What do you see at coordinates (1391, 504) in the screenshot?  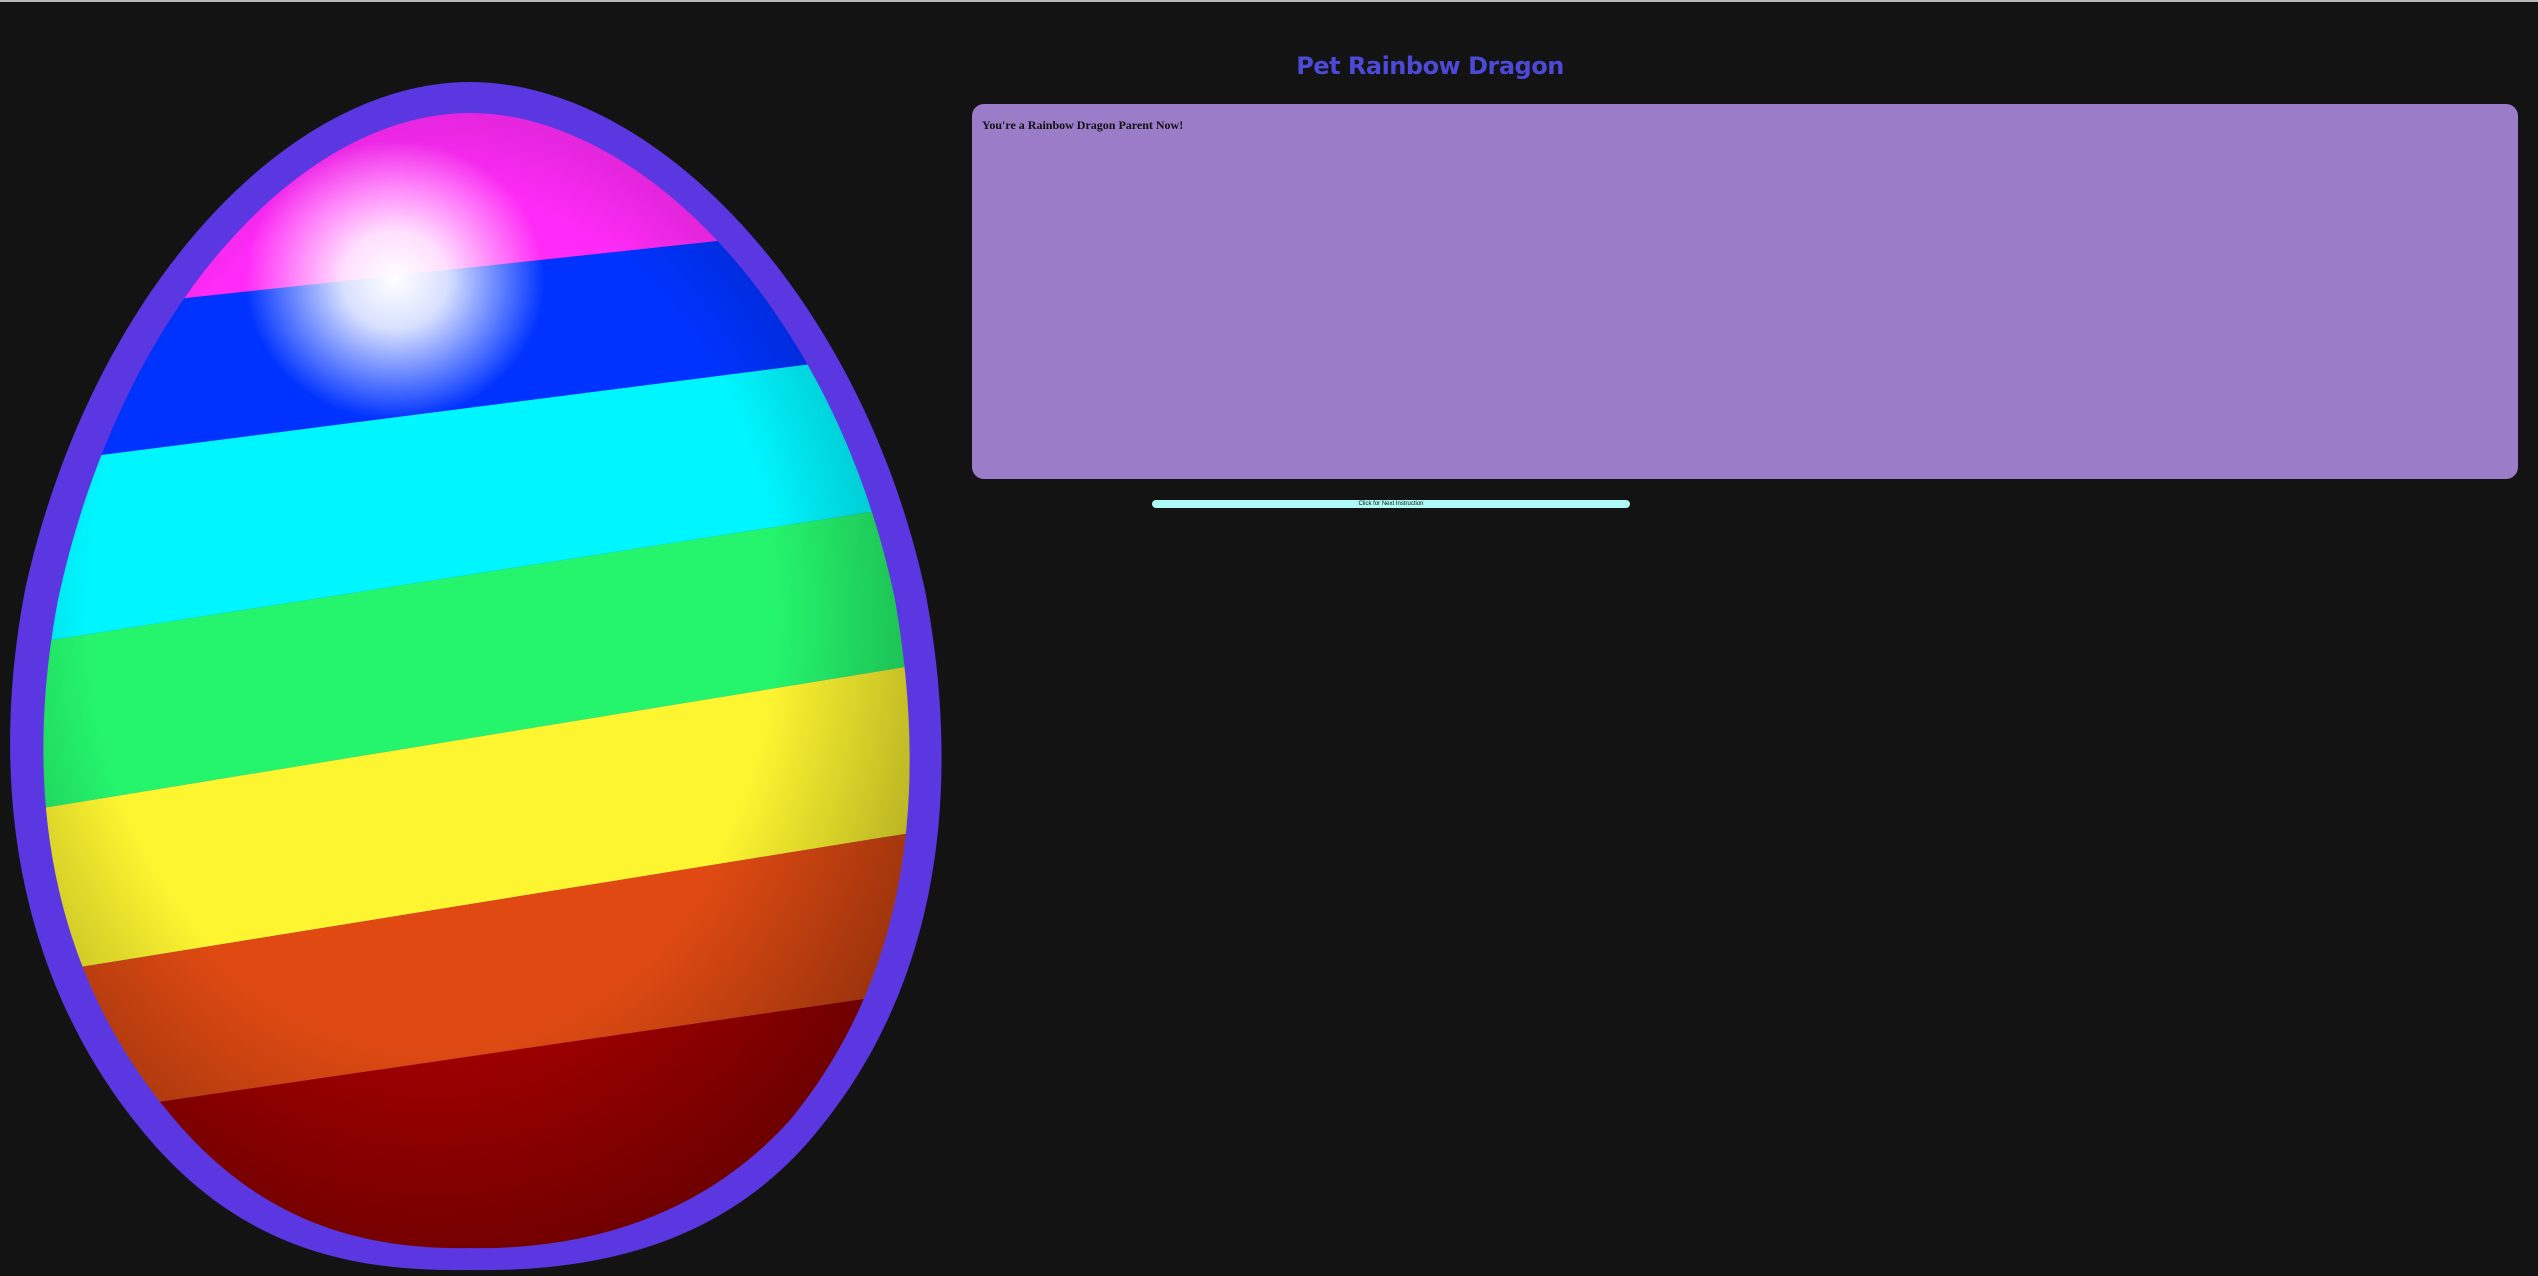 I see `next-instruction-button: Click for Next Instruction` at bounding box center [1391, 504].